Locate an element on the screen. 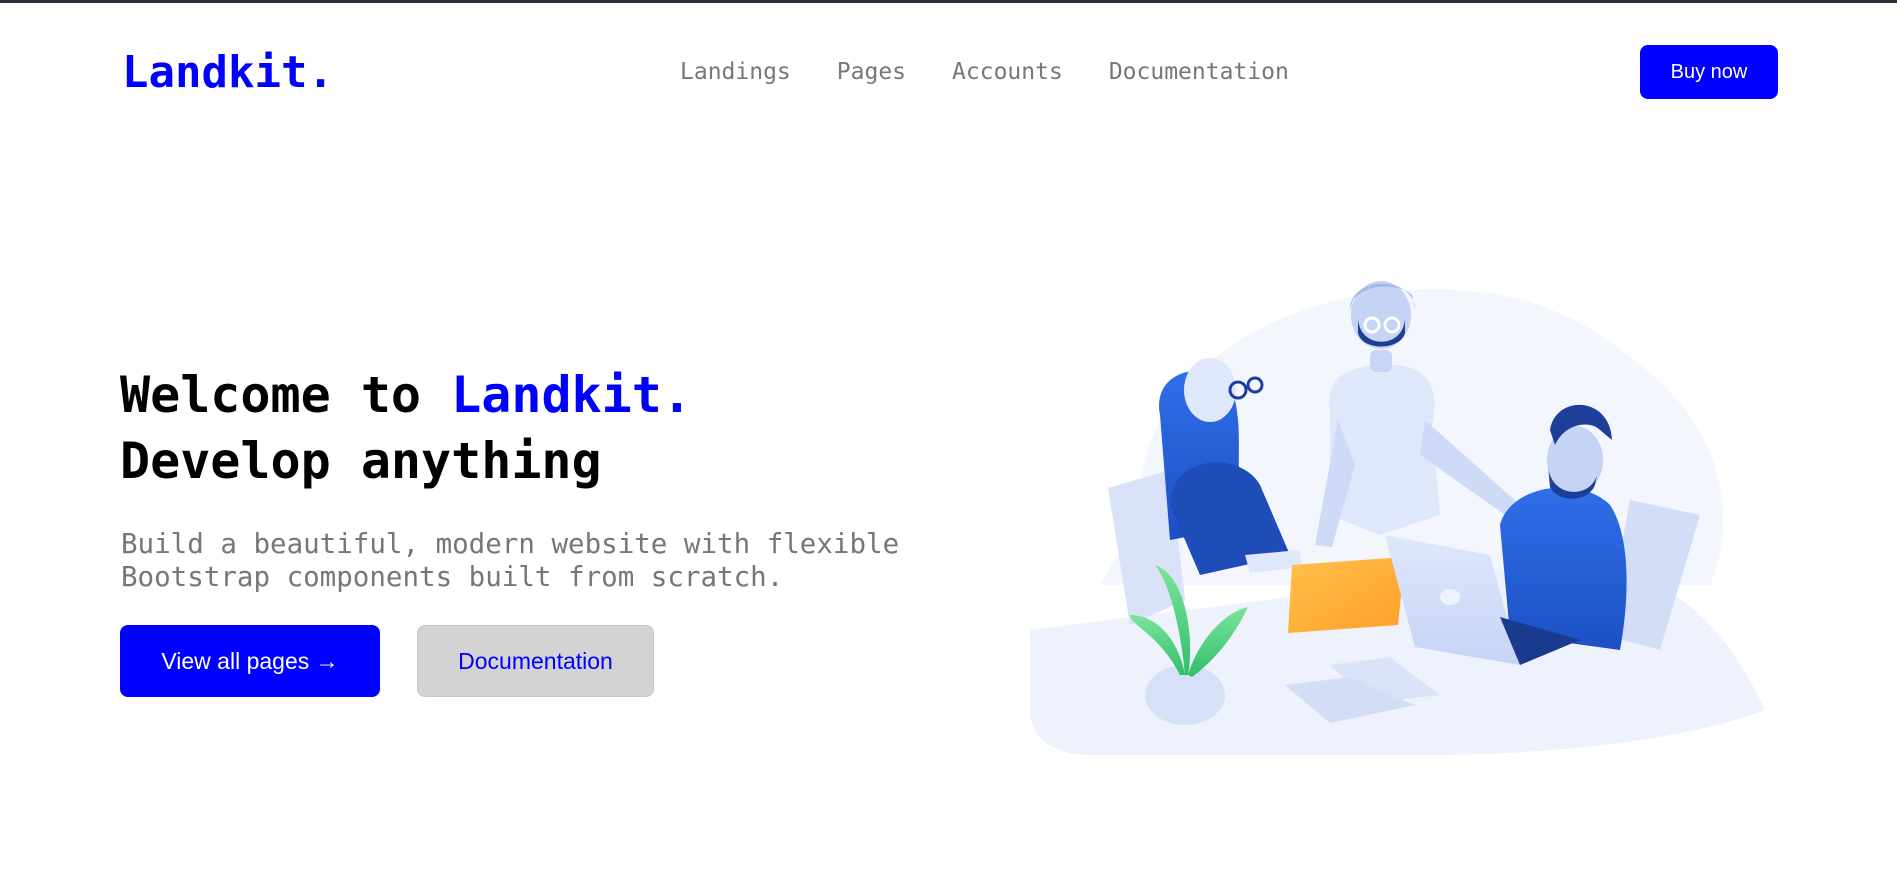 The width and height of the screenshot is (1897, 878). hero-title-prefix: Welcome to is located at coordinates (286, 395).